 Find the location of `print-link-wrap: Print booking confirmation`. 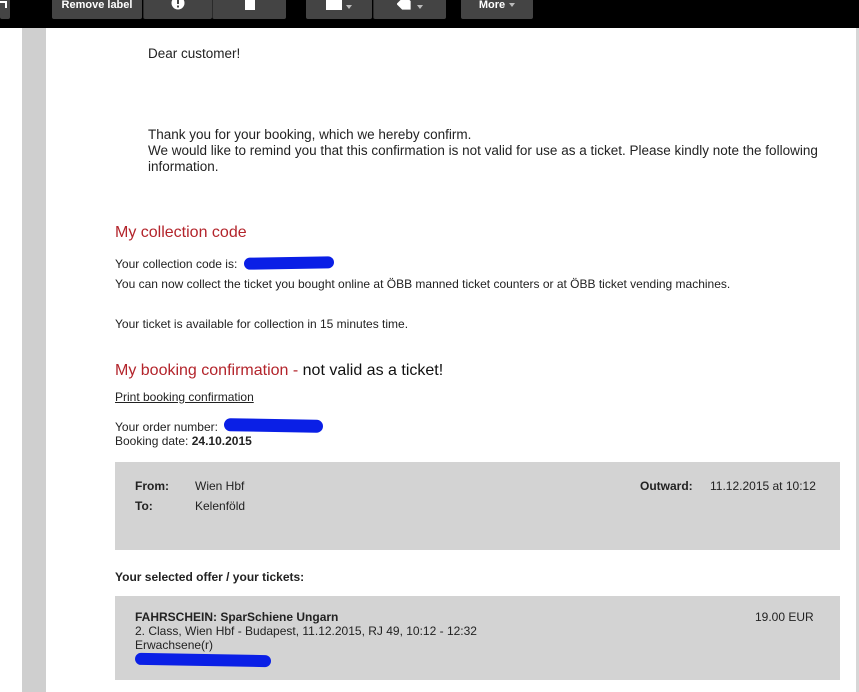

print-link-wrap: Print booking confirmation is located at coordinates (184, 397).